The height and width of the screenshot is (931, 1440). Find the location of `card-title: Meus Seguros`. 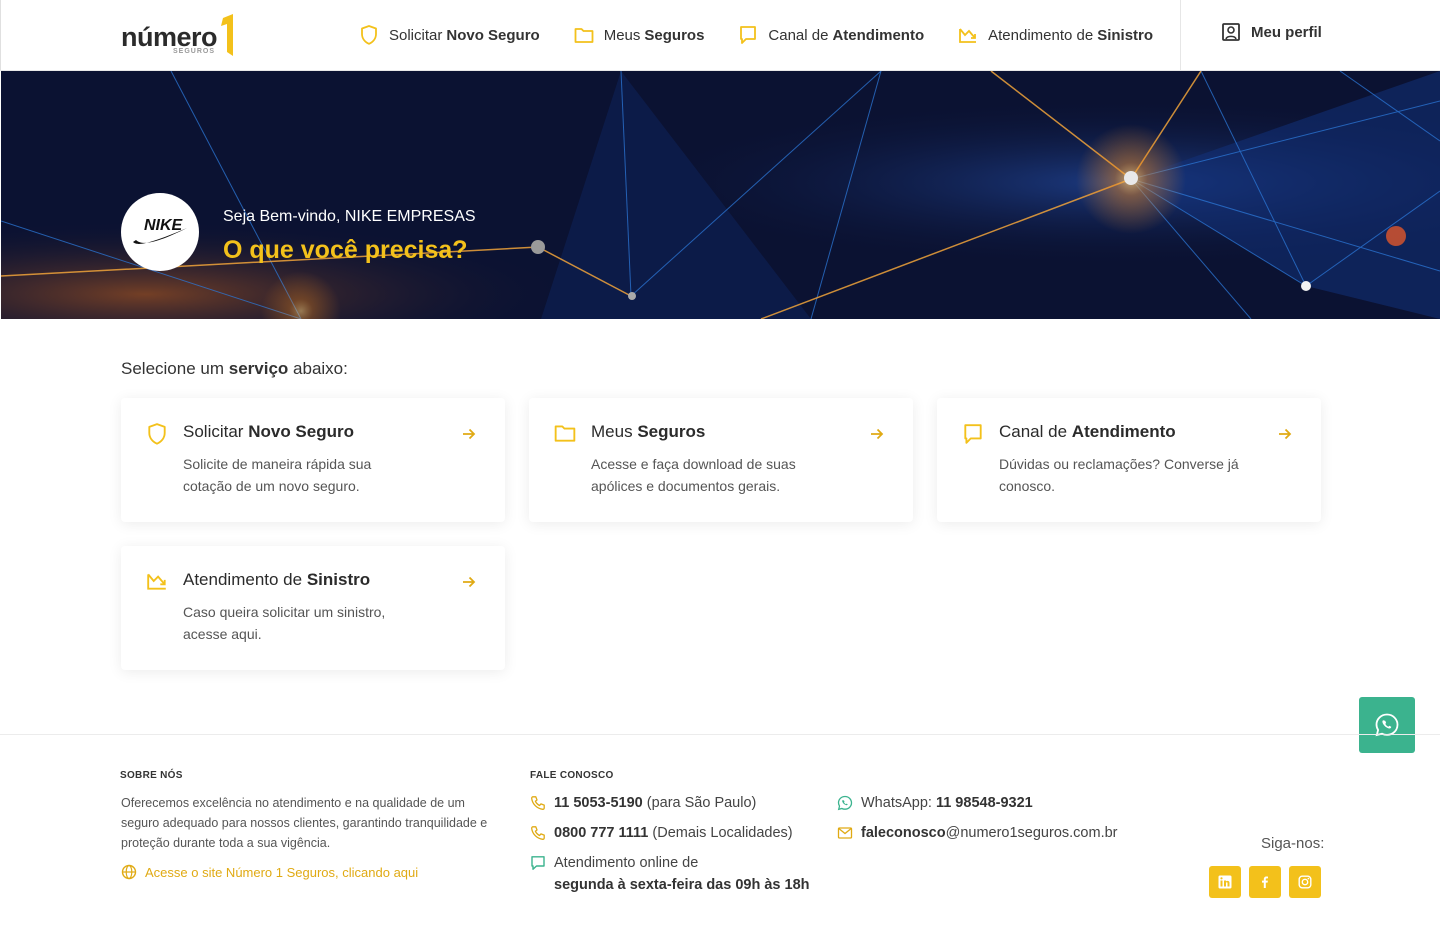

card-title: Meus Seguros is located at coordinates (648, 432).